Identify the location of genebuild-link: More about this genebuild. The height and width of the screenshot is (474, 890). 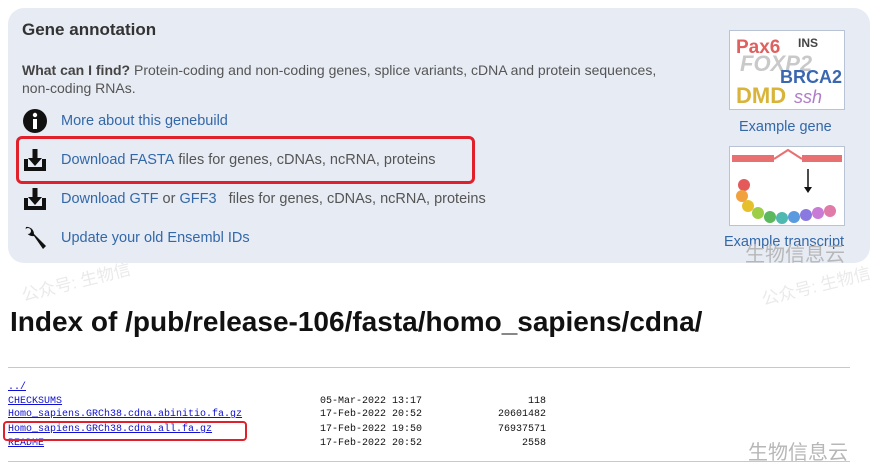
(144, 121).